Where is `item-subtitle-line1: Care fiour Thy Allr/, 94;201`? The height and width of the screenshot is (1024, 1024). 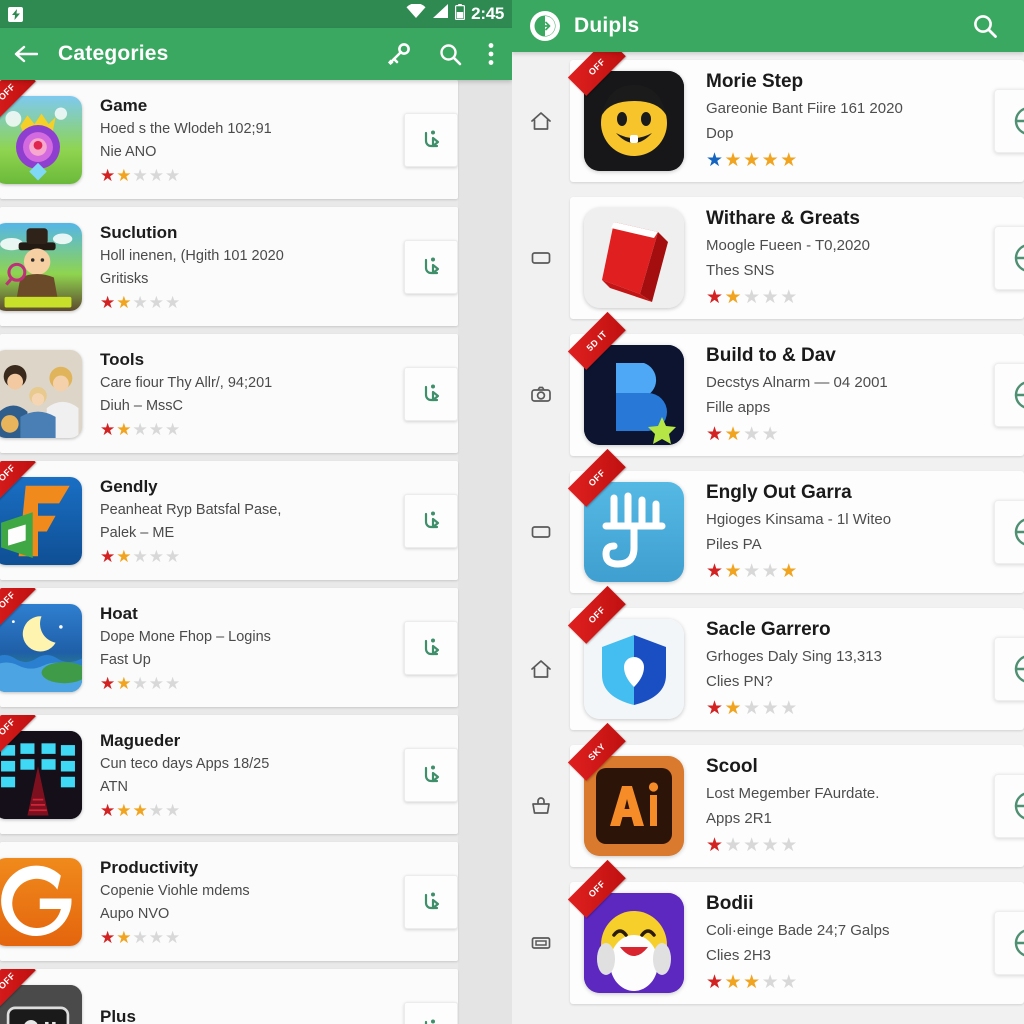
item-subtitle-line1: Care fiour Thy Allr/, 94;201 is located at coordinates (186, 383).